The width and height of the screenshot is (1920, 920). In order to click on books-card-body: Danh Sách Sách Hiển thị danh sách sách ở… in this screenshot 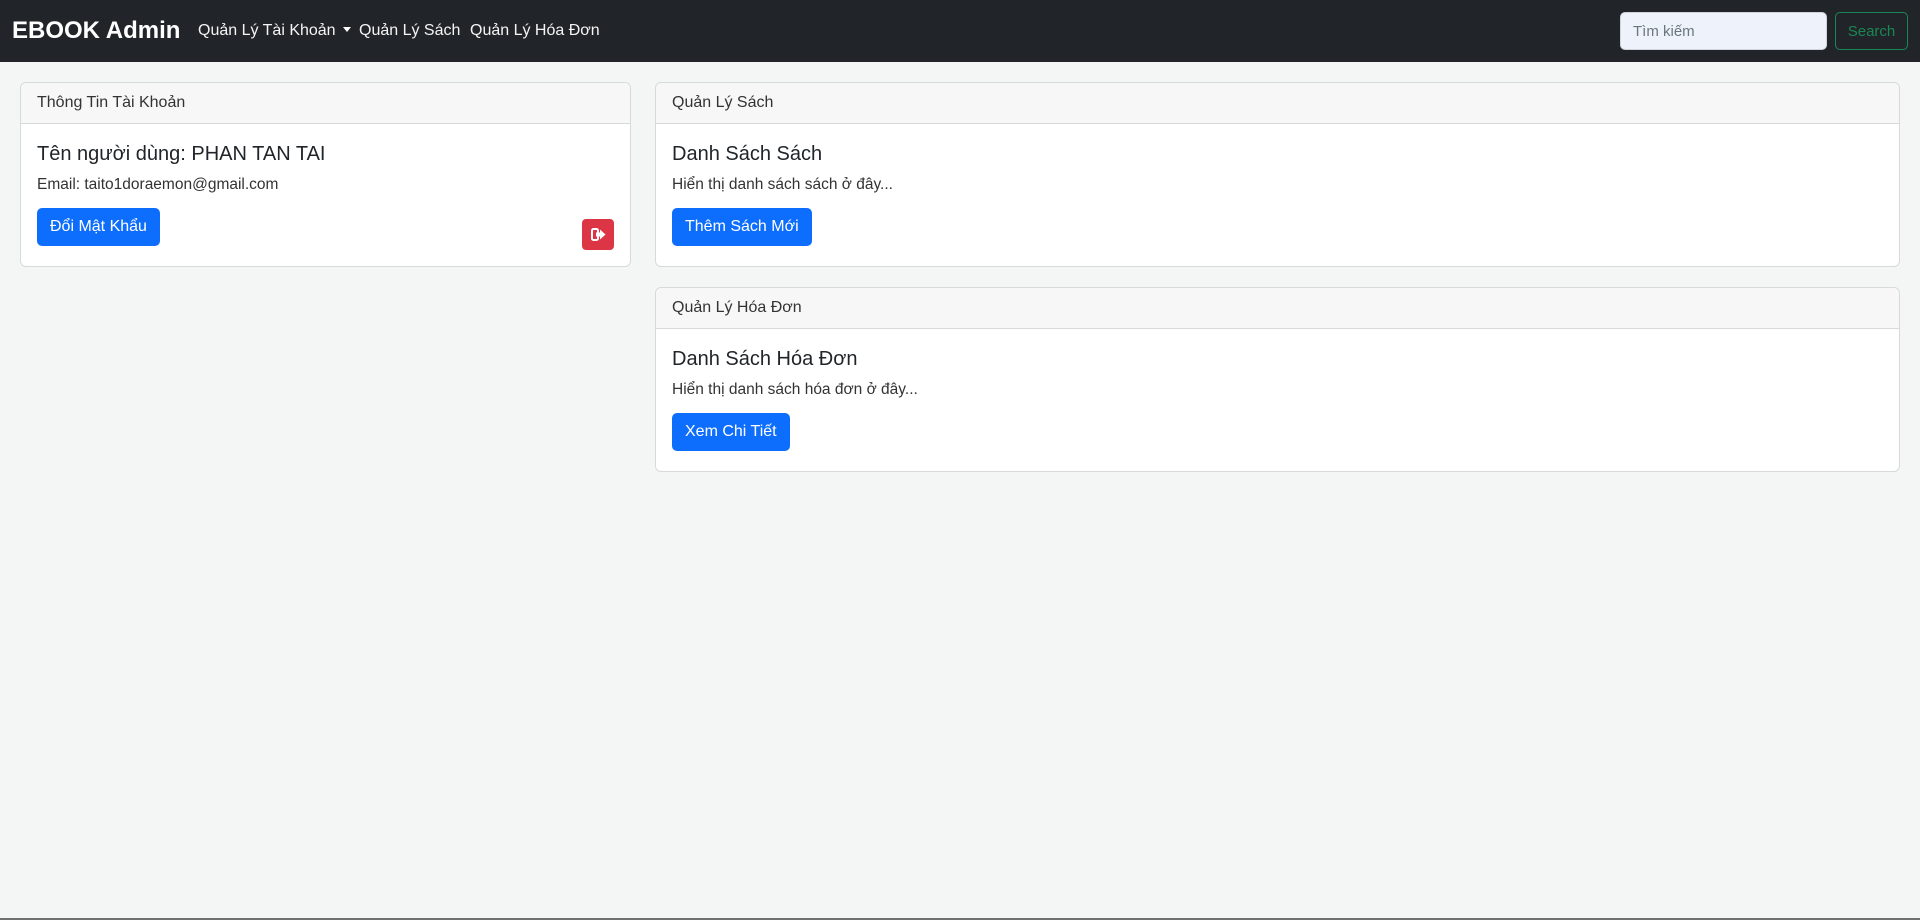, I will do `click(1277, 193)`.